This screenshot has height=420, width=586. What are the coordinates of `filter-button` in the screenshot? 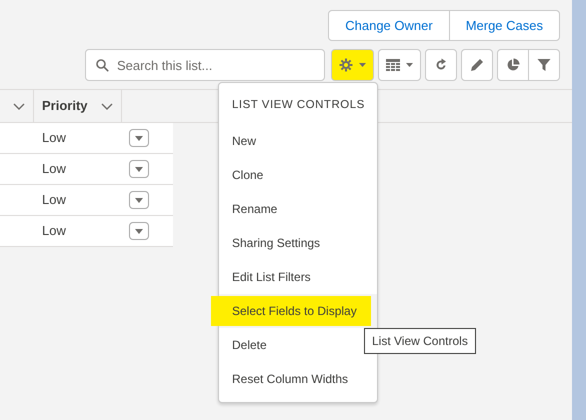 It's located at (544, 65).